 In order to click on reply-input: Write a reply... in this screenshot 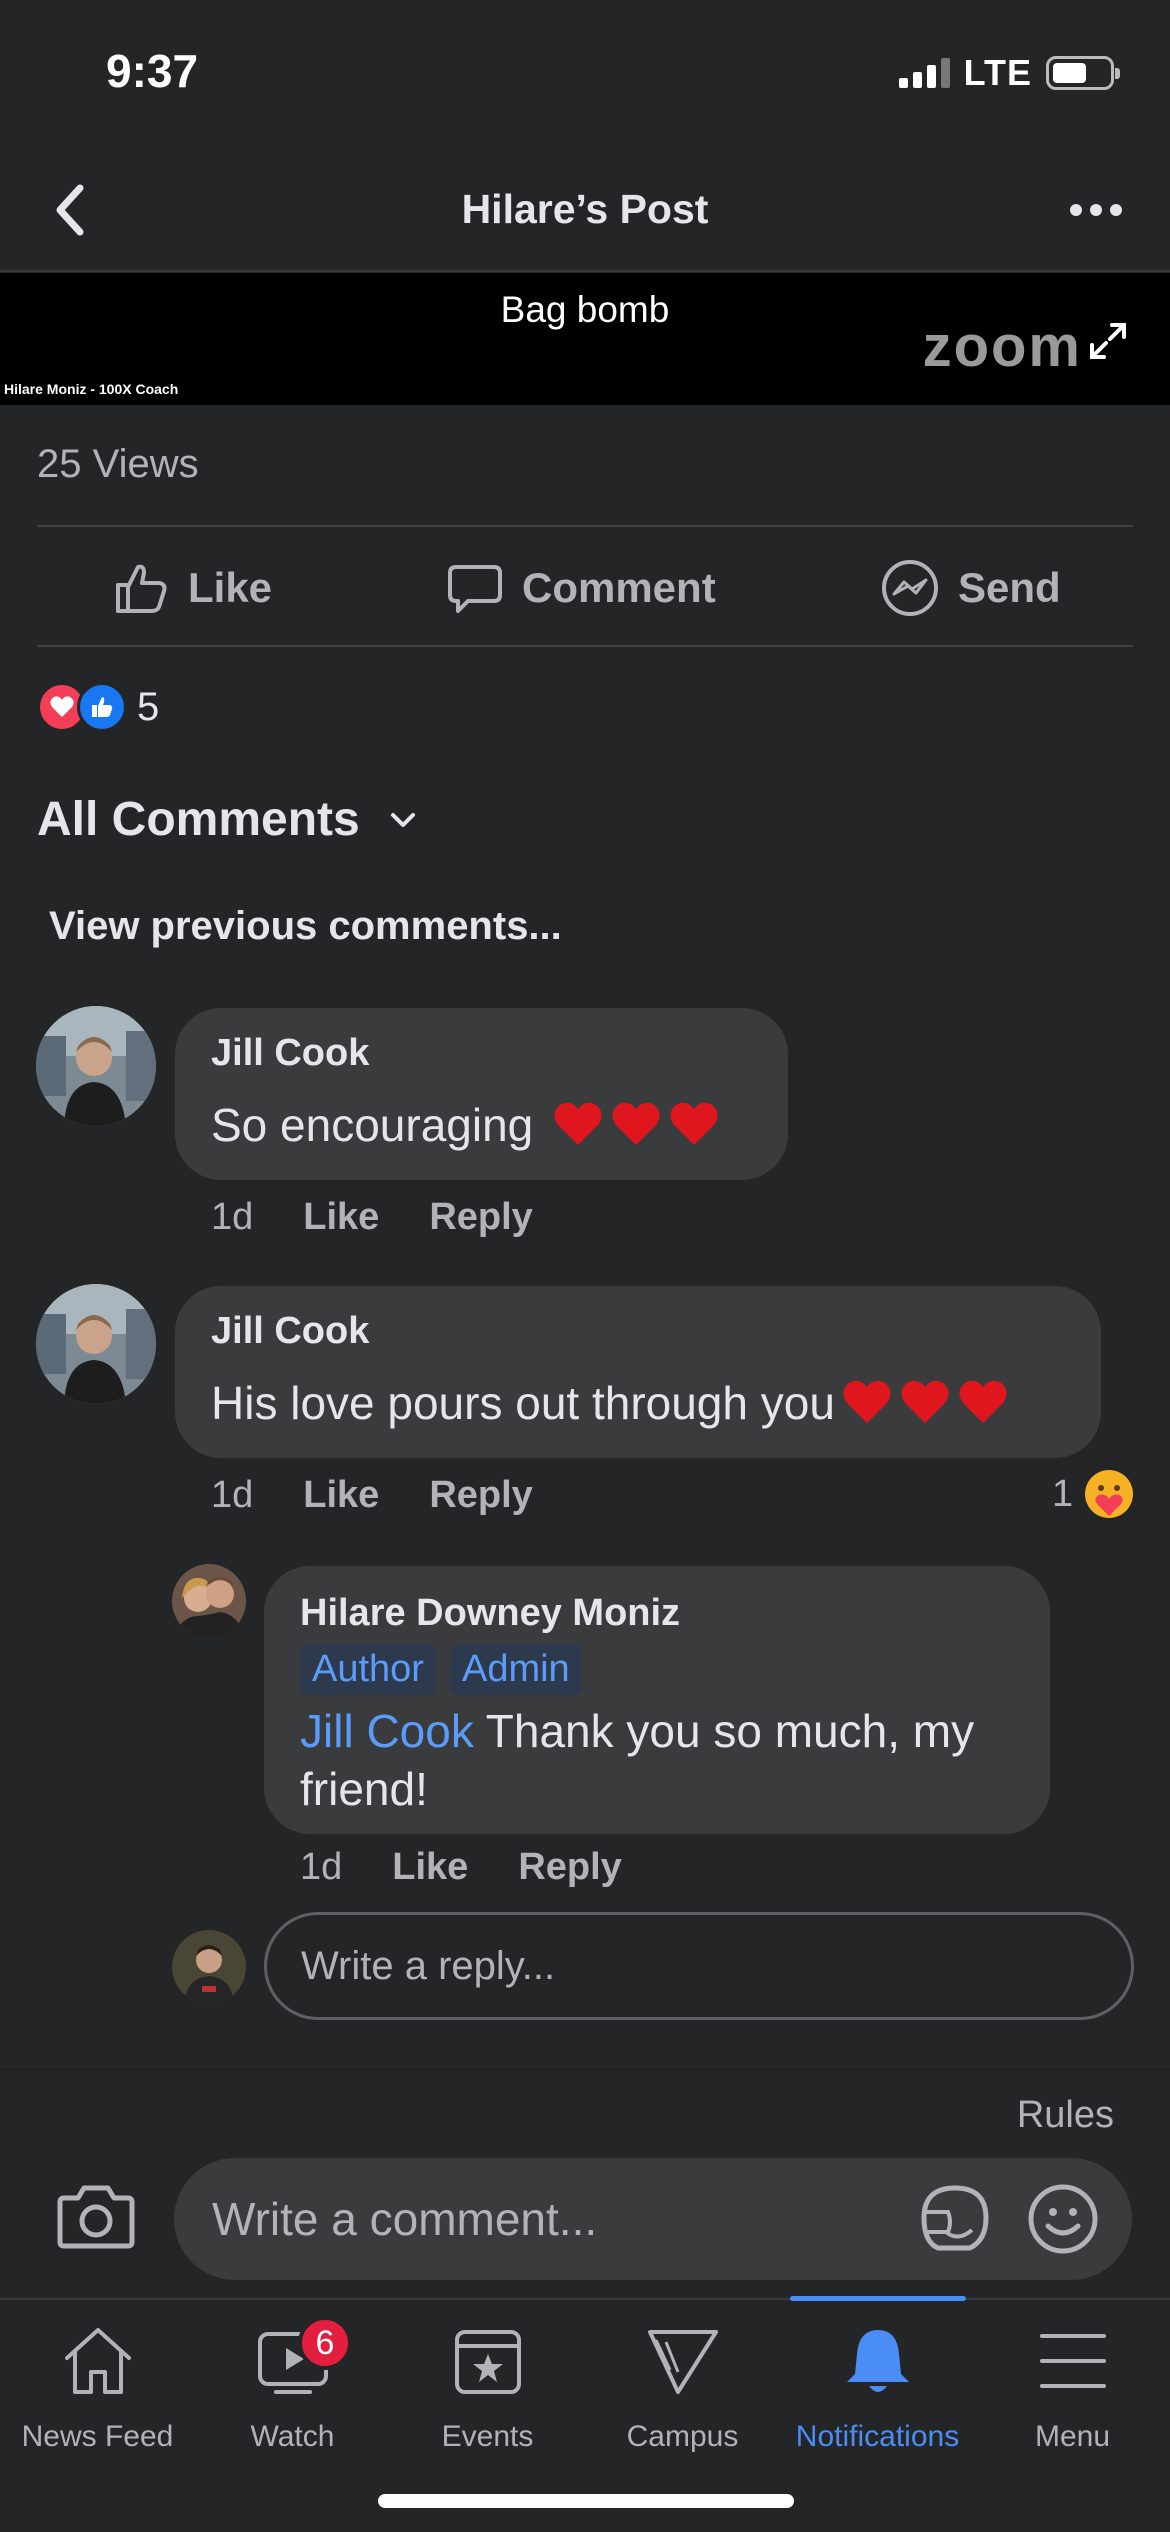, I will do `click(699, 1966)`.